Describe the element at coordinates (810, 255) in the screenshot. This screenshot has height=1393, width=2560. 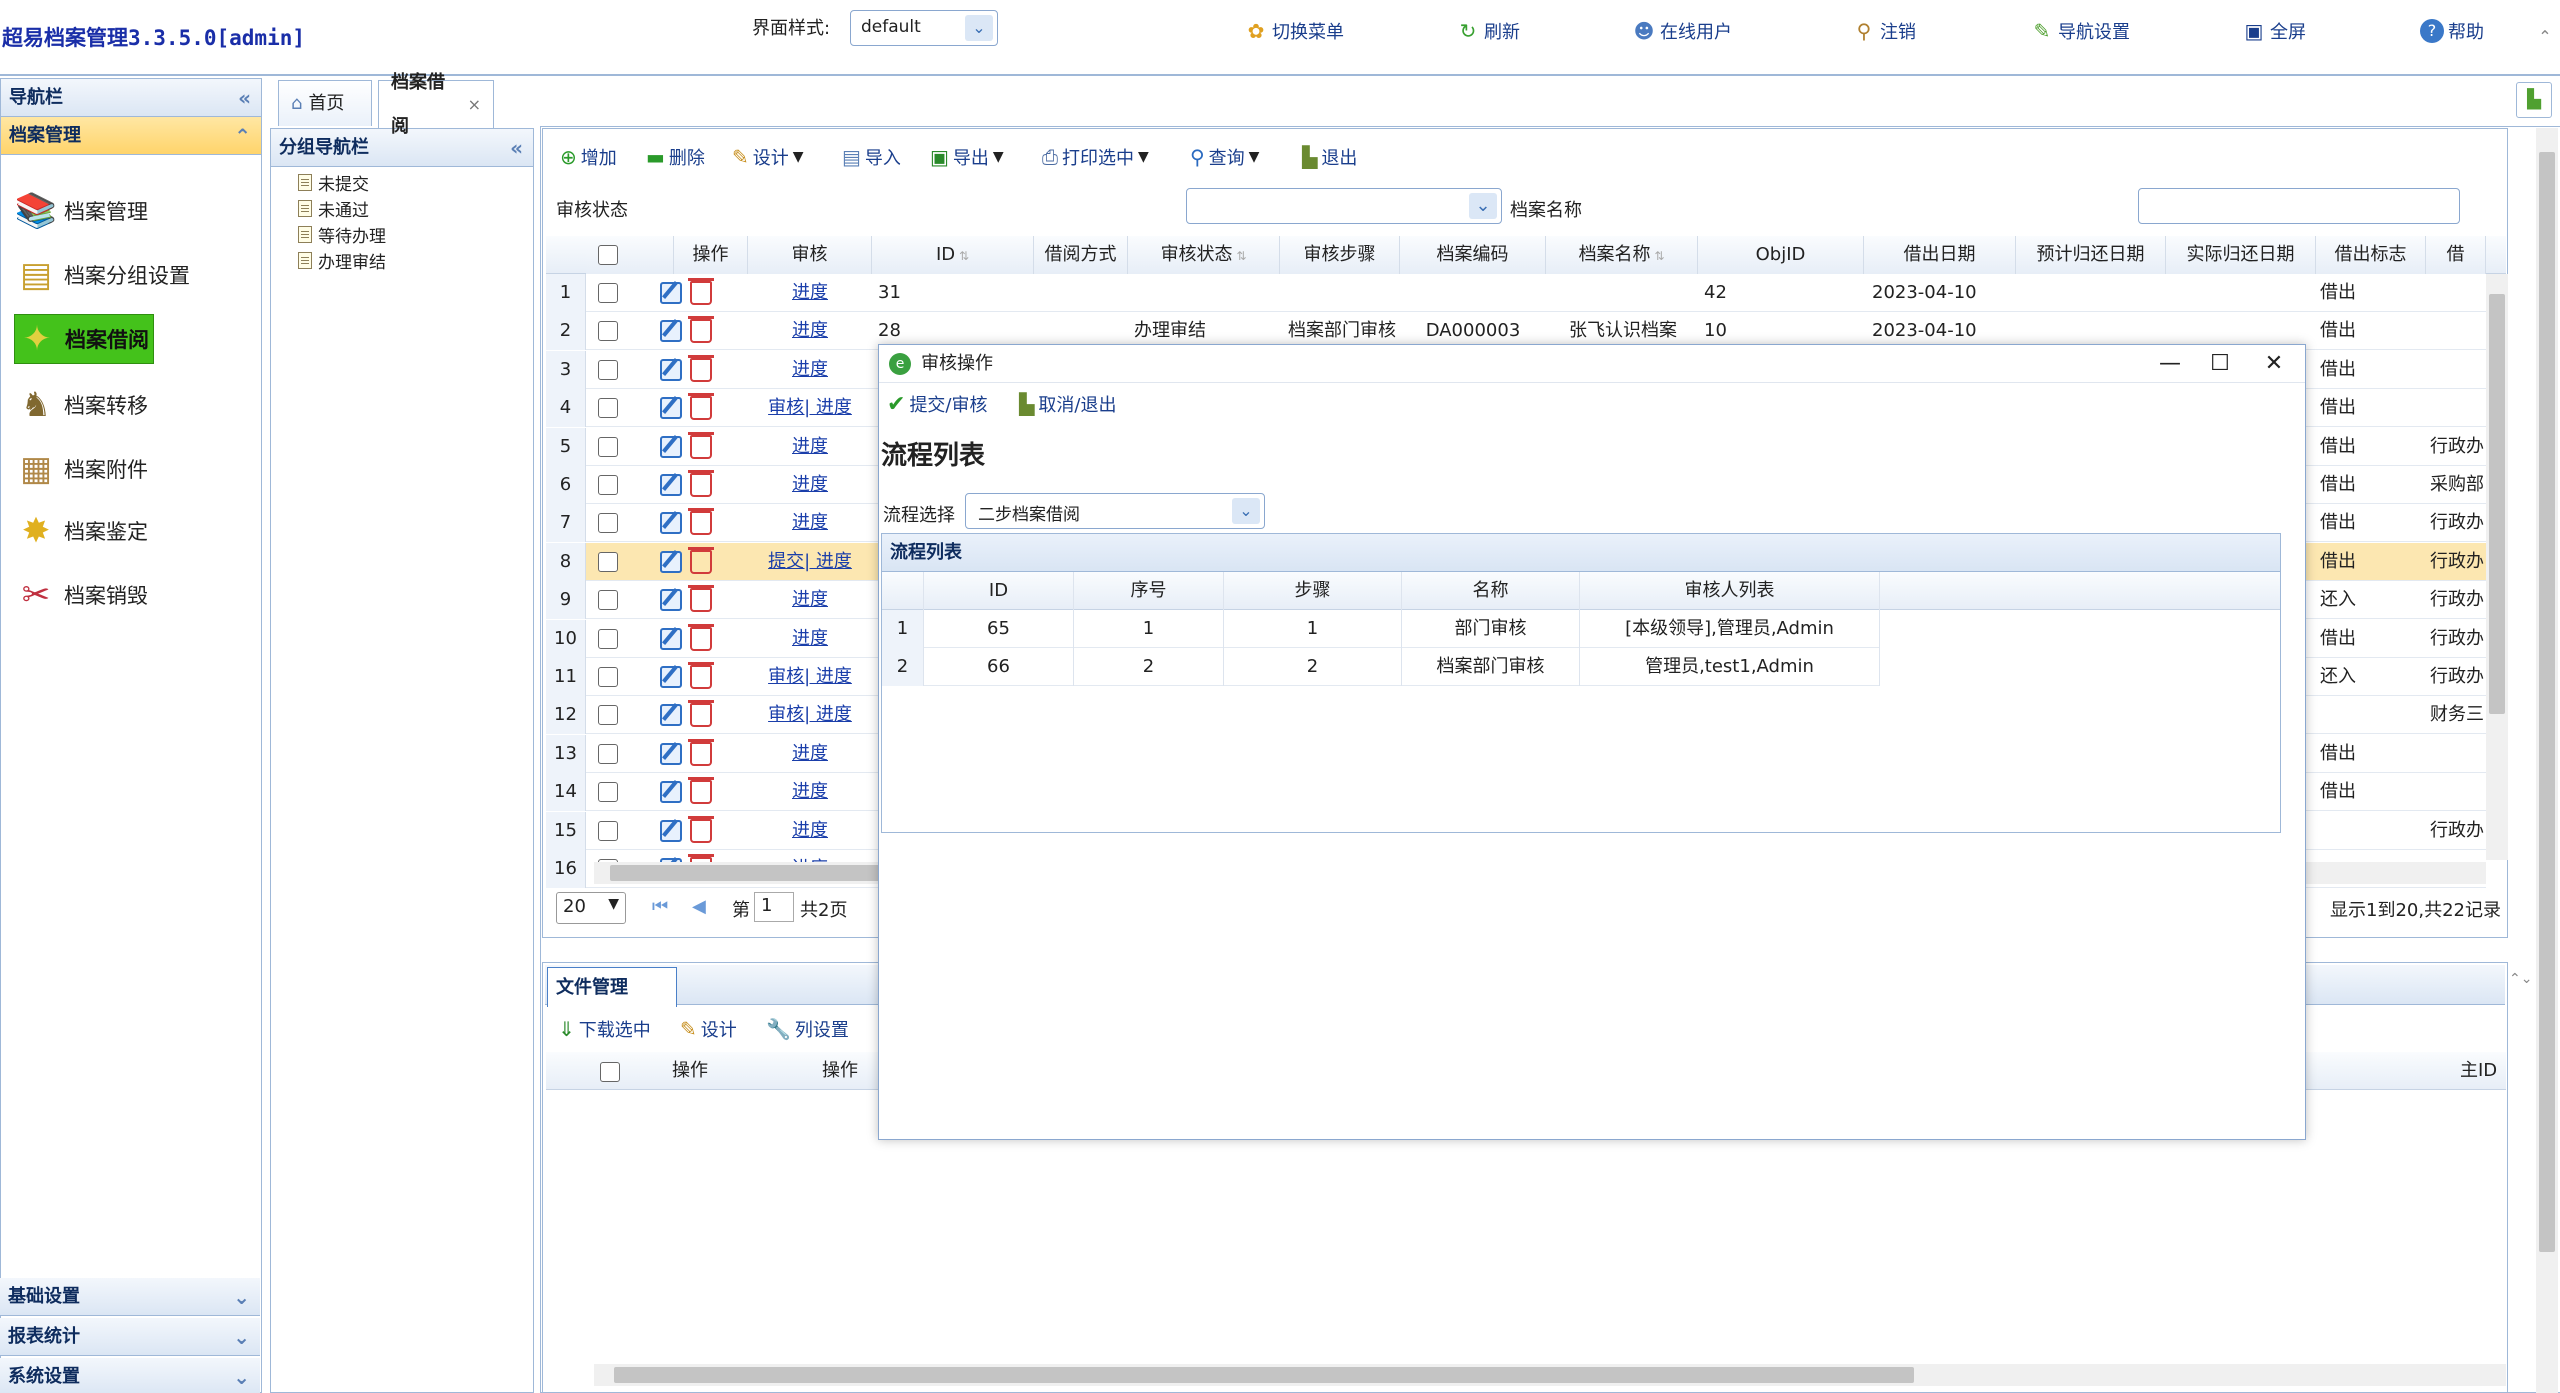
I see `column-header: 审核` at that location.